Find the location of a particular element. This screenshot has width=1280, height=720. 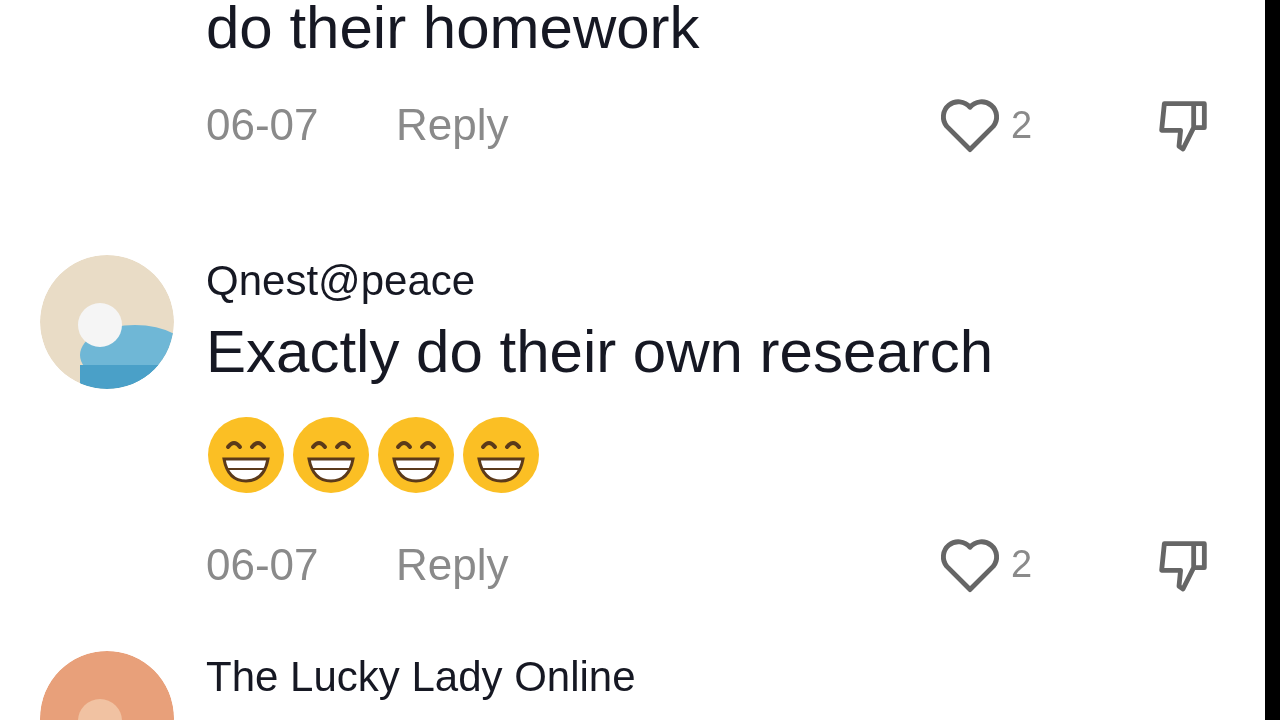

username: The Lucky Lady Online is located at coordinates (710, 676).